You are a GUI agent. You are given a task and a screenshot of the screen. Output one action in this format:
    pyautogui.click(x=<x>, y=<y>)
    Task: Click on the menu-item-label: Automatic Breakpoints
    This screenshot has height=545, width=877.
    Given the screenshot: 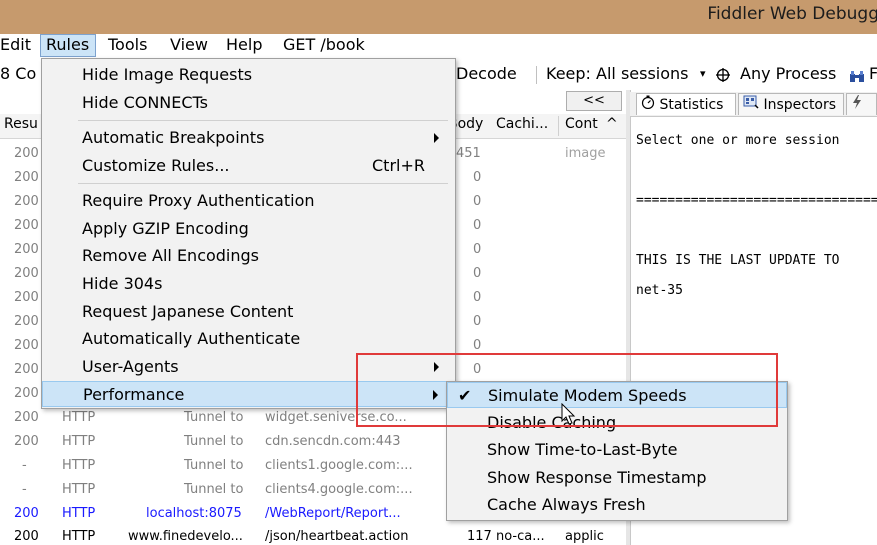 What is the action you would take?
    pyautogui.click(x=173, y=137)
    